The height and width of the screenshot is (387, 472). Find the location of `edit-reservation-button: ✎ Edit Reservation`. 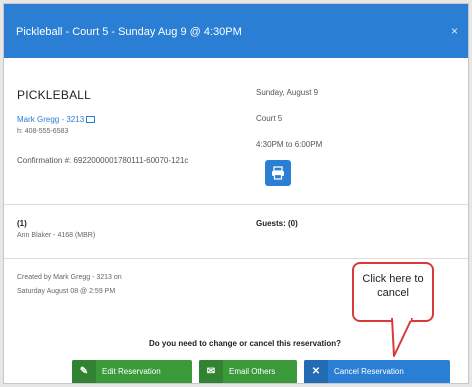

edit-reservation-button: ✎ Edit Reservation is located at coordinates (132, 371).